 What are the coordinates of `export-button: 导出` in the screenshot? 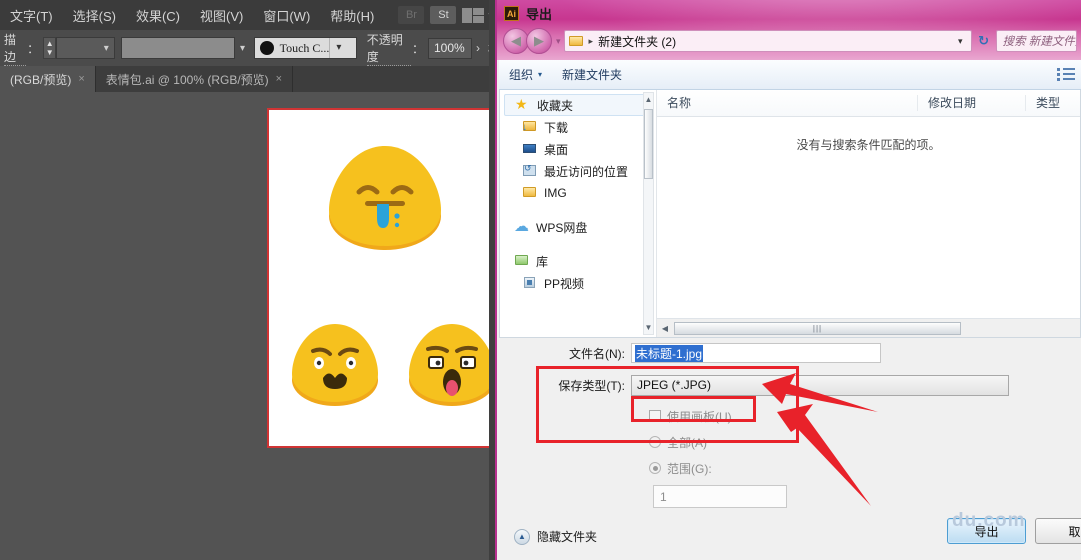 It's located at (986, 531).